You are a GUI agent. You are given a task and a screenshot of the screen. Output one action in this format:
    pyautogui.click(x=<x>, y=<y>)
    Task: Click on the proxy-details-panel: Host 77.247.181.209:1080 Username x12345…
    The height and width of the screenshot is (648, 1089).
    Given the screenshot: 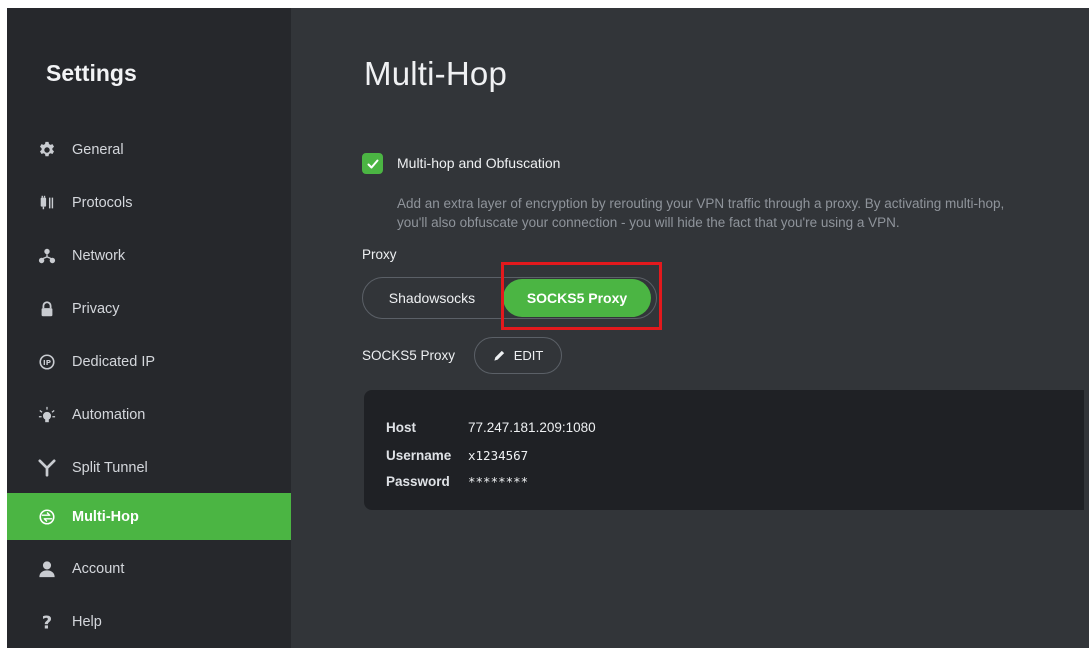 What is the action you would take?
    pyautogui.click(x=724, y=450)
    